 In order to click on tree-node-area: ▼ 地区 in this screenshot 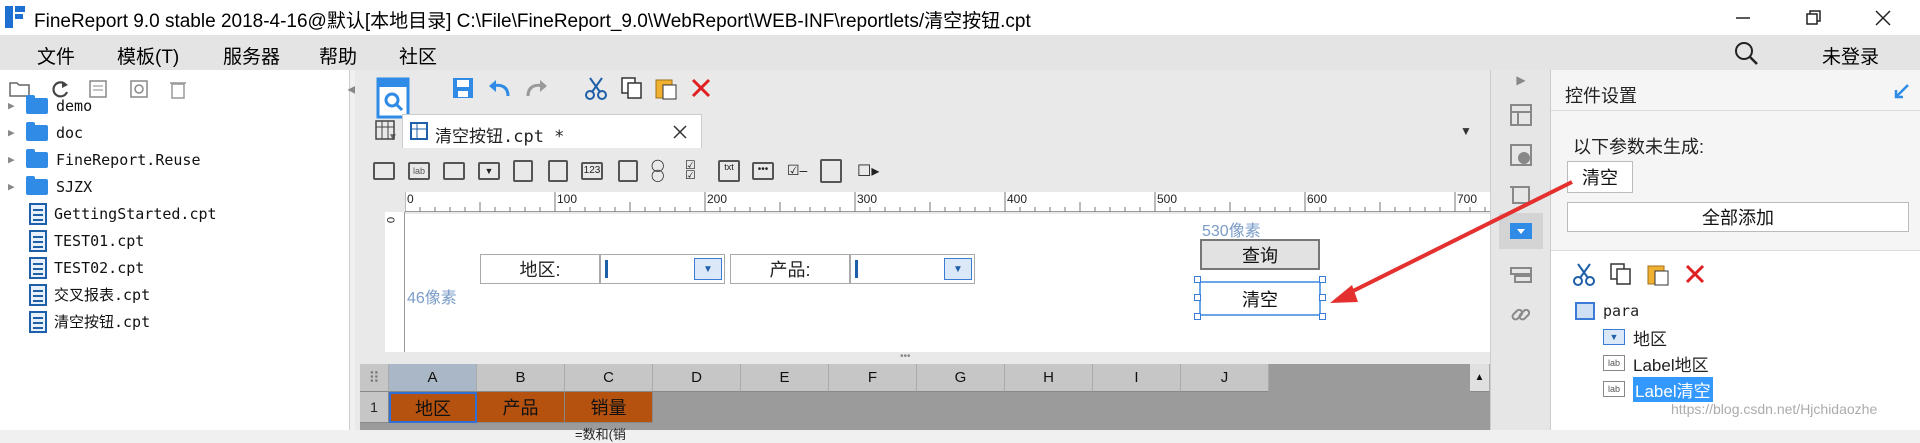, I will do `click(1635, 337)`.